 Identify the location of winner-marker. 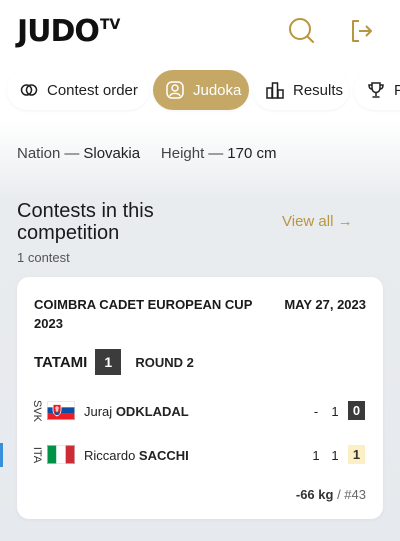
(1, 455).